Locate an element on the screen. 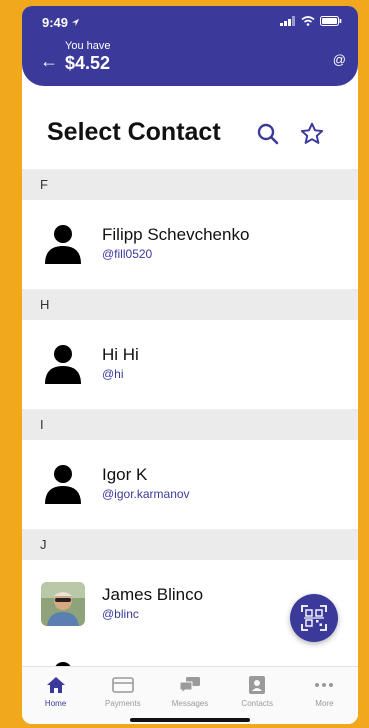 Image resolution: width=369 pixels, height=728 pixels. contact-row: Igor K @igor.karmanov is located at coordinates (190, 484).